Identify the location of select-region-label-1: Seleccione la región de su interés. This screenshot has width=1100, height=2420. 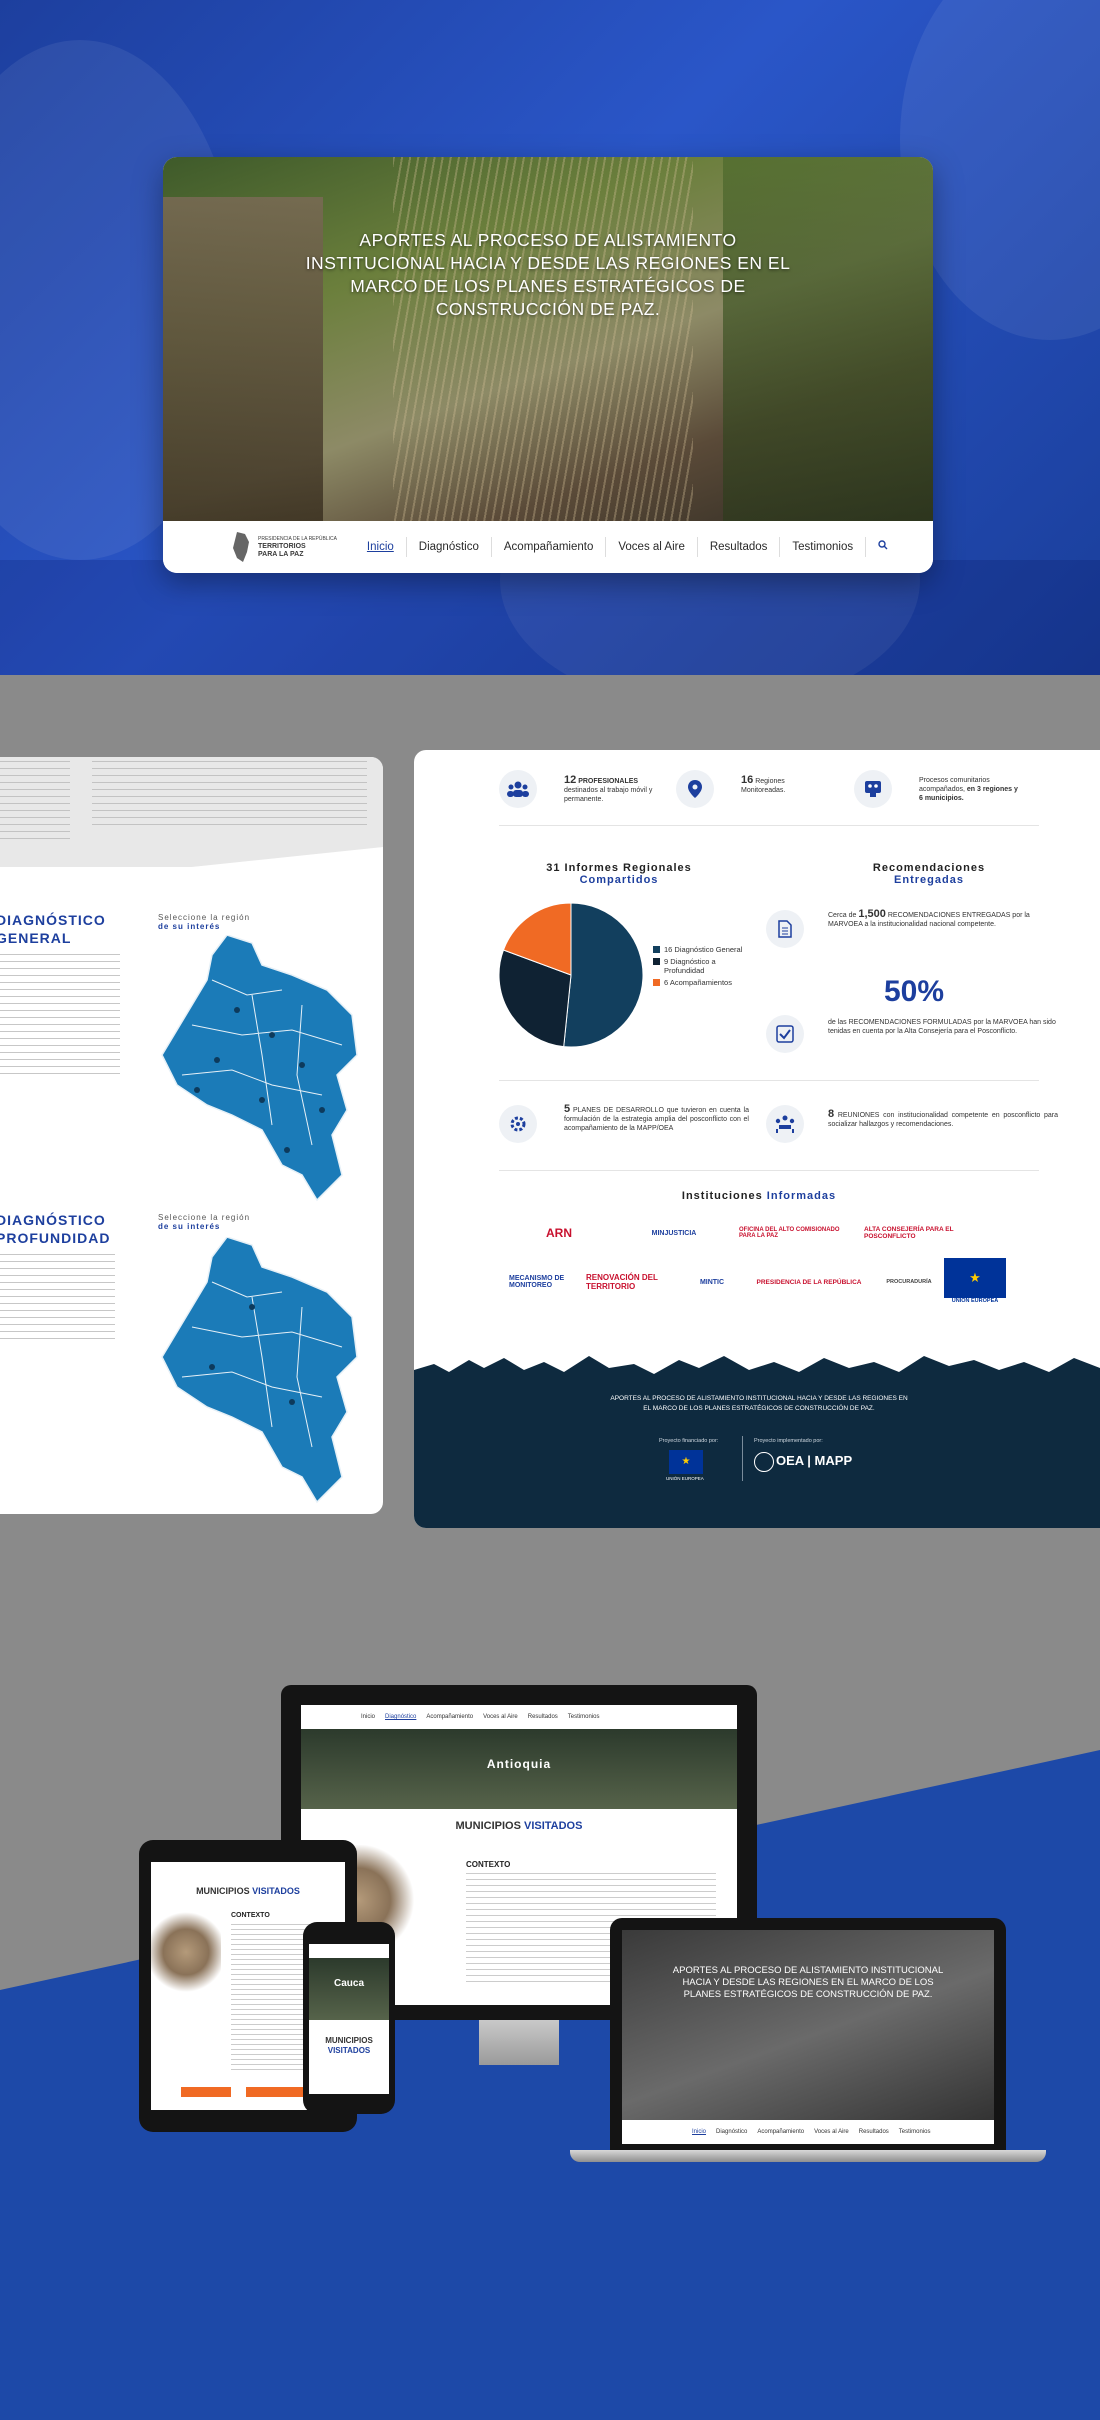
(204, 922).